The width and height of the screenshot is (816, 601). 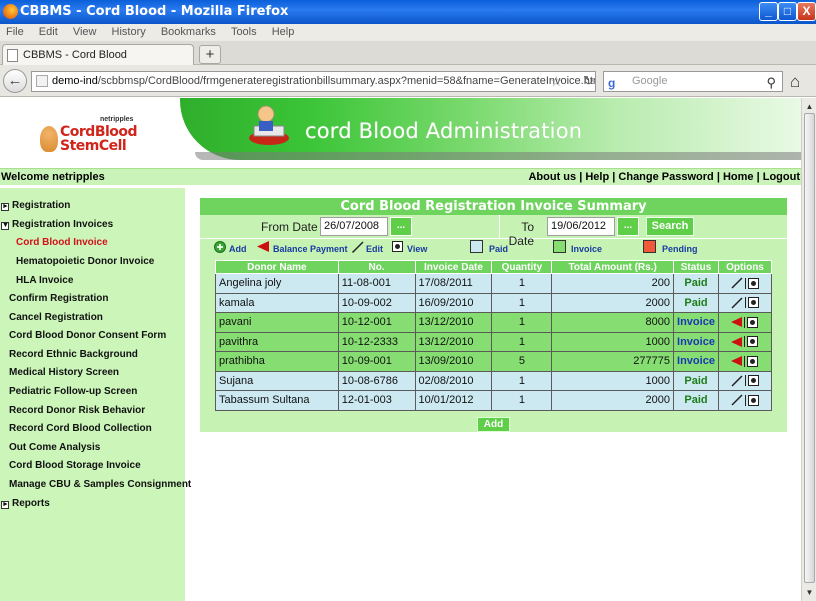 I want to click on sidebar-item-medical-history: Medical History Screen, so click(x=64, y=372).